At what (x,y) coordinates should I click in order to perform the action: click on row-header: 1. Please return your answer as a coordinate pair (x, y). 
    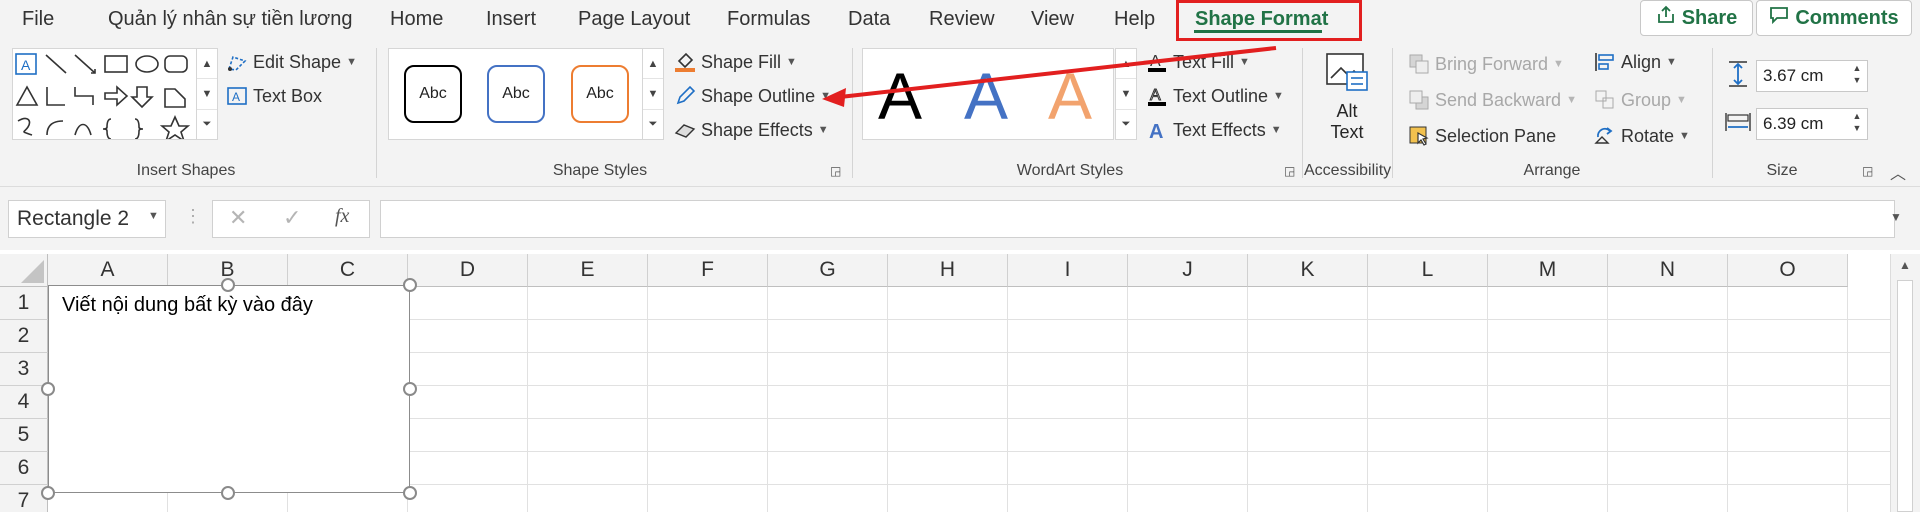
    Looking at the image, I should click on (24, 303).